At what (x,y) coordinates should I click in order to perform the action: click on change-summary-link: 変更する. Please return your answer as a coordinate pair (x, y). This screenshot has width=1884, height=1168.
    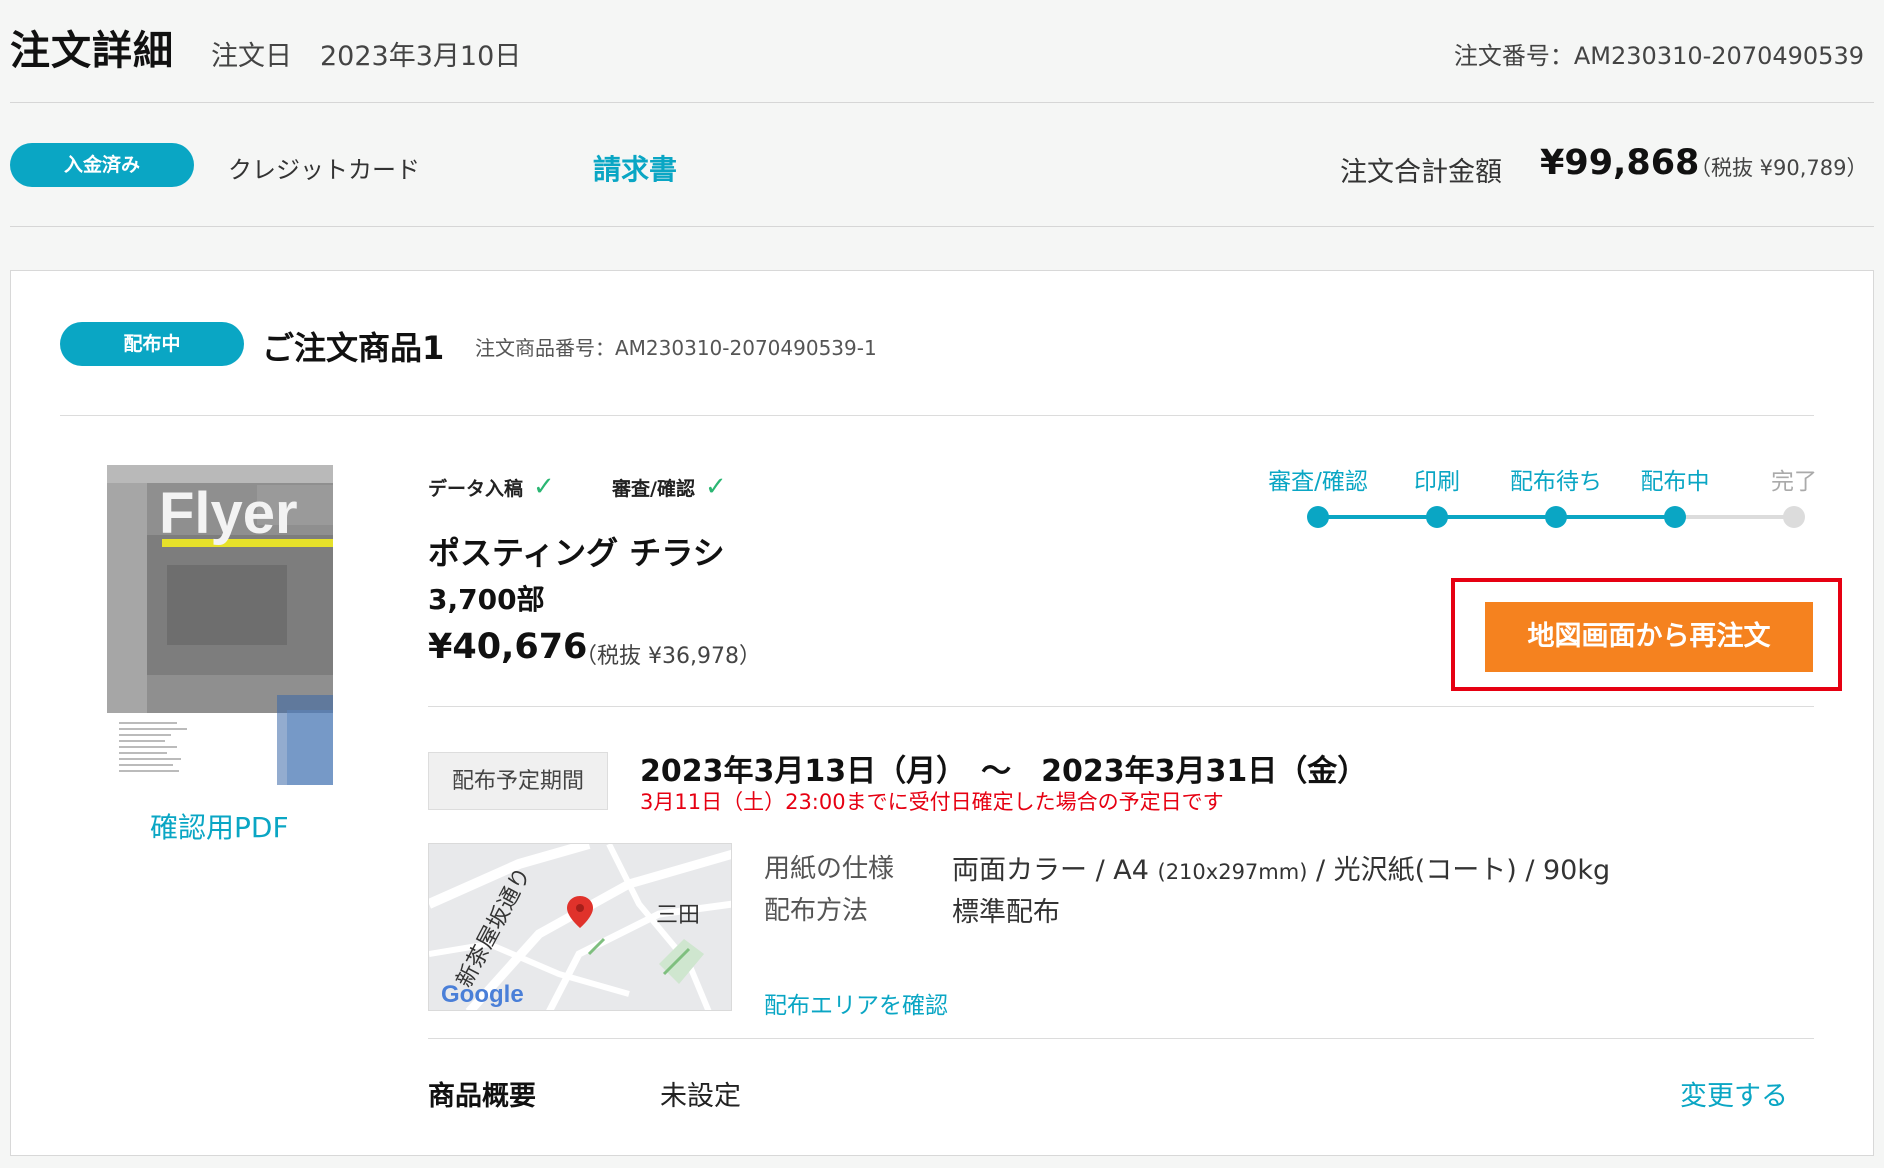
    Looking at the image, I should click on (1734, 1093).